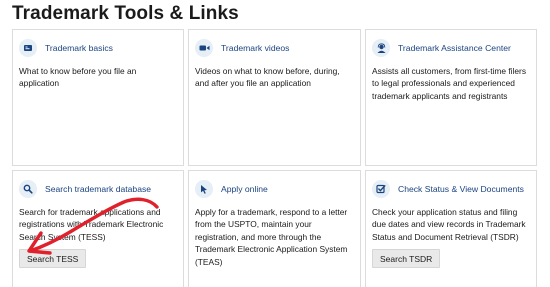 The height and width of the screenshot is (287, 550). What do you see at coordinates (454, 48) in the screenshot?
I see `trademark-assistance-center-link: Trademark Assistance Center` at bounding box center [454, 48].